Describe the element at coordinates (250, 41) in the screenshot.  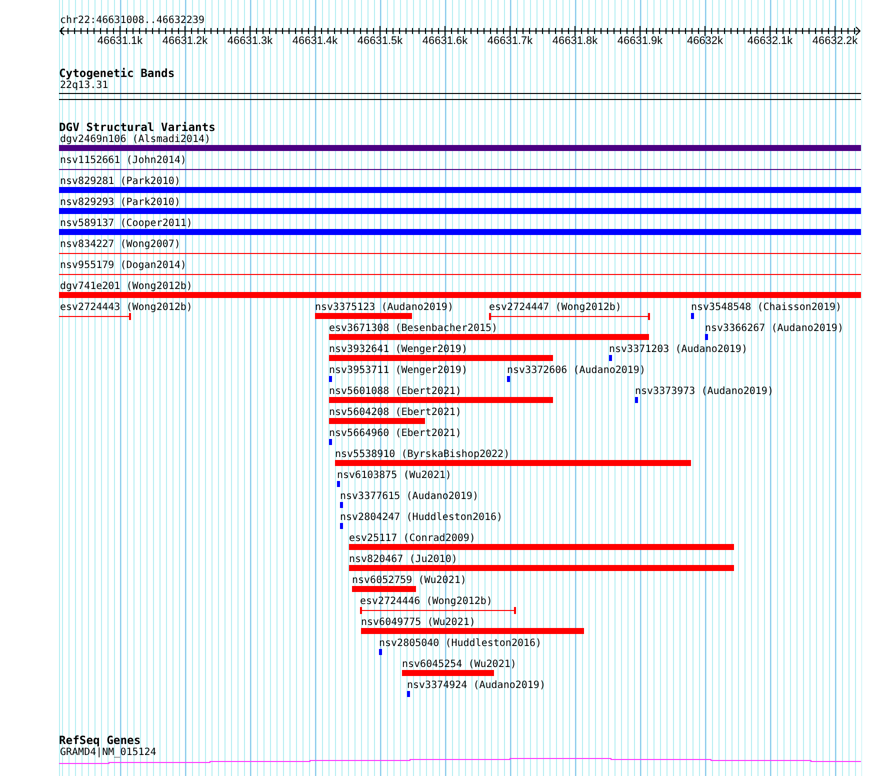
I see `tick-label: 46631.3k` at that location.